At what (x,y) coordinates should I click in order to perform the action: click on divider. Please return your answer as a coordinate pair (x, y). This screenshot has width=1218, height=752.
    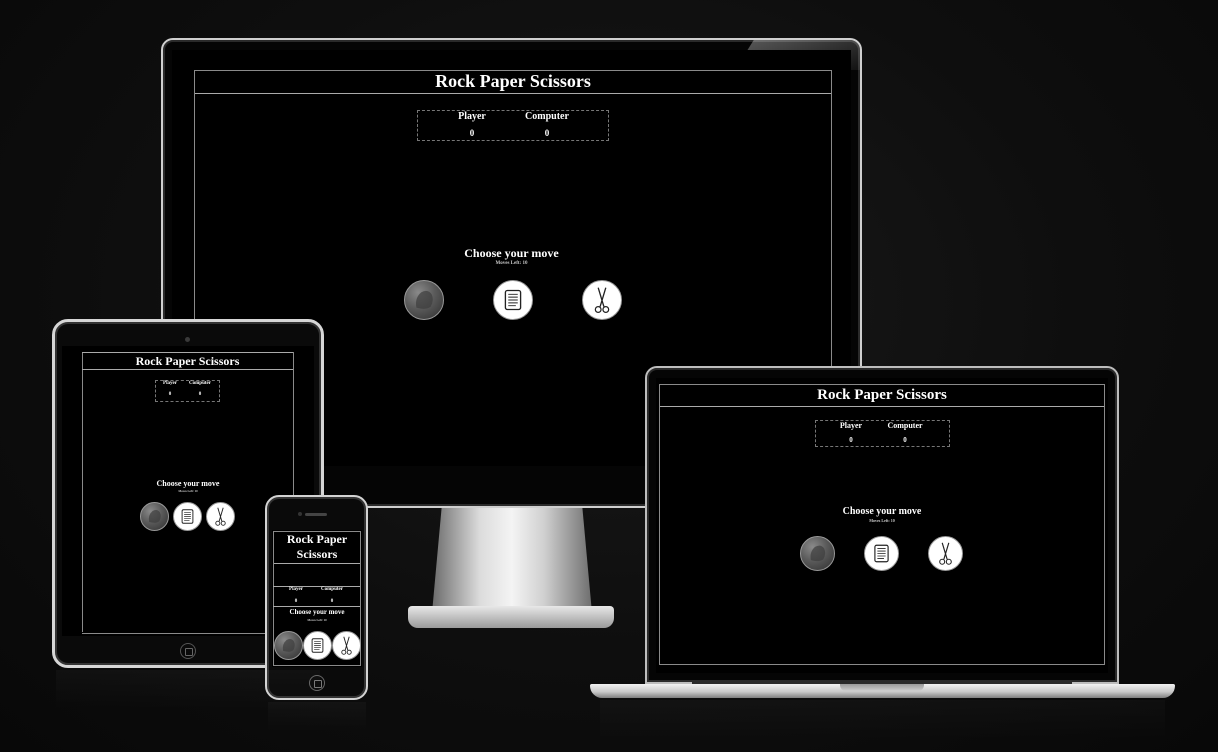
    Looking at the image, I should click on (316, 606).